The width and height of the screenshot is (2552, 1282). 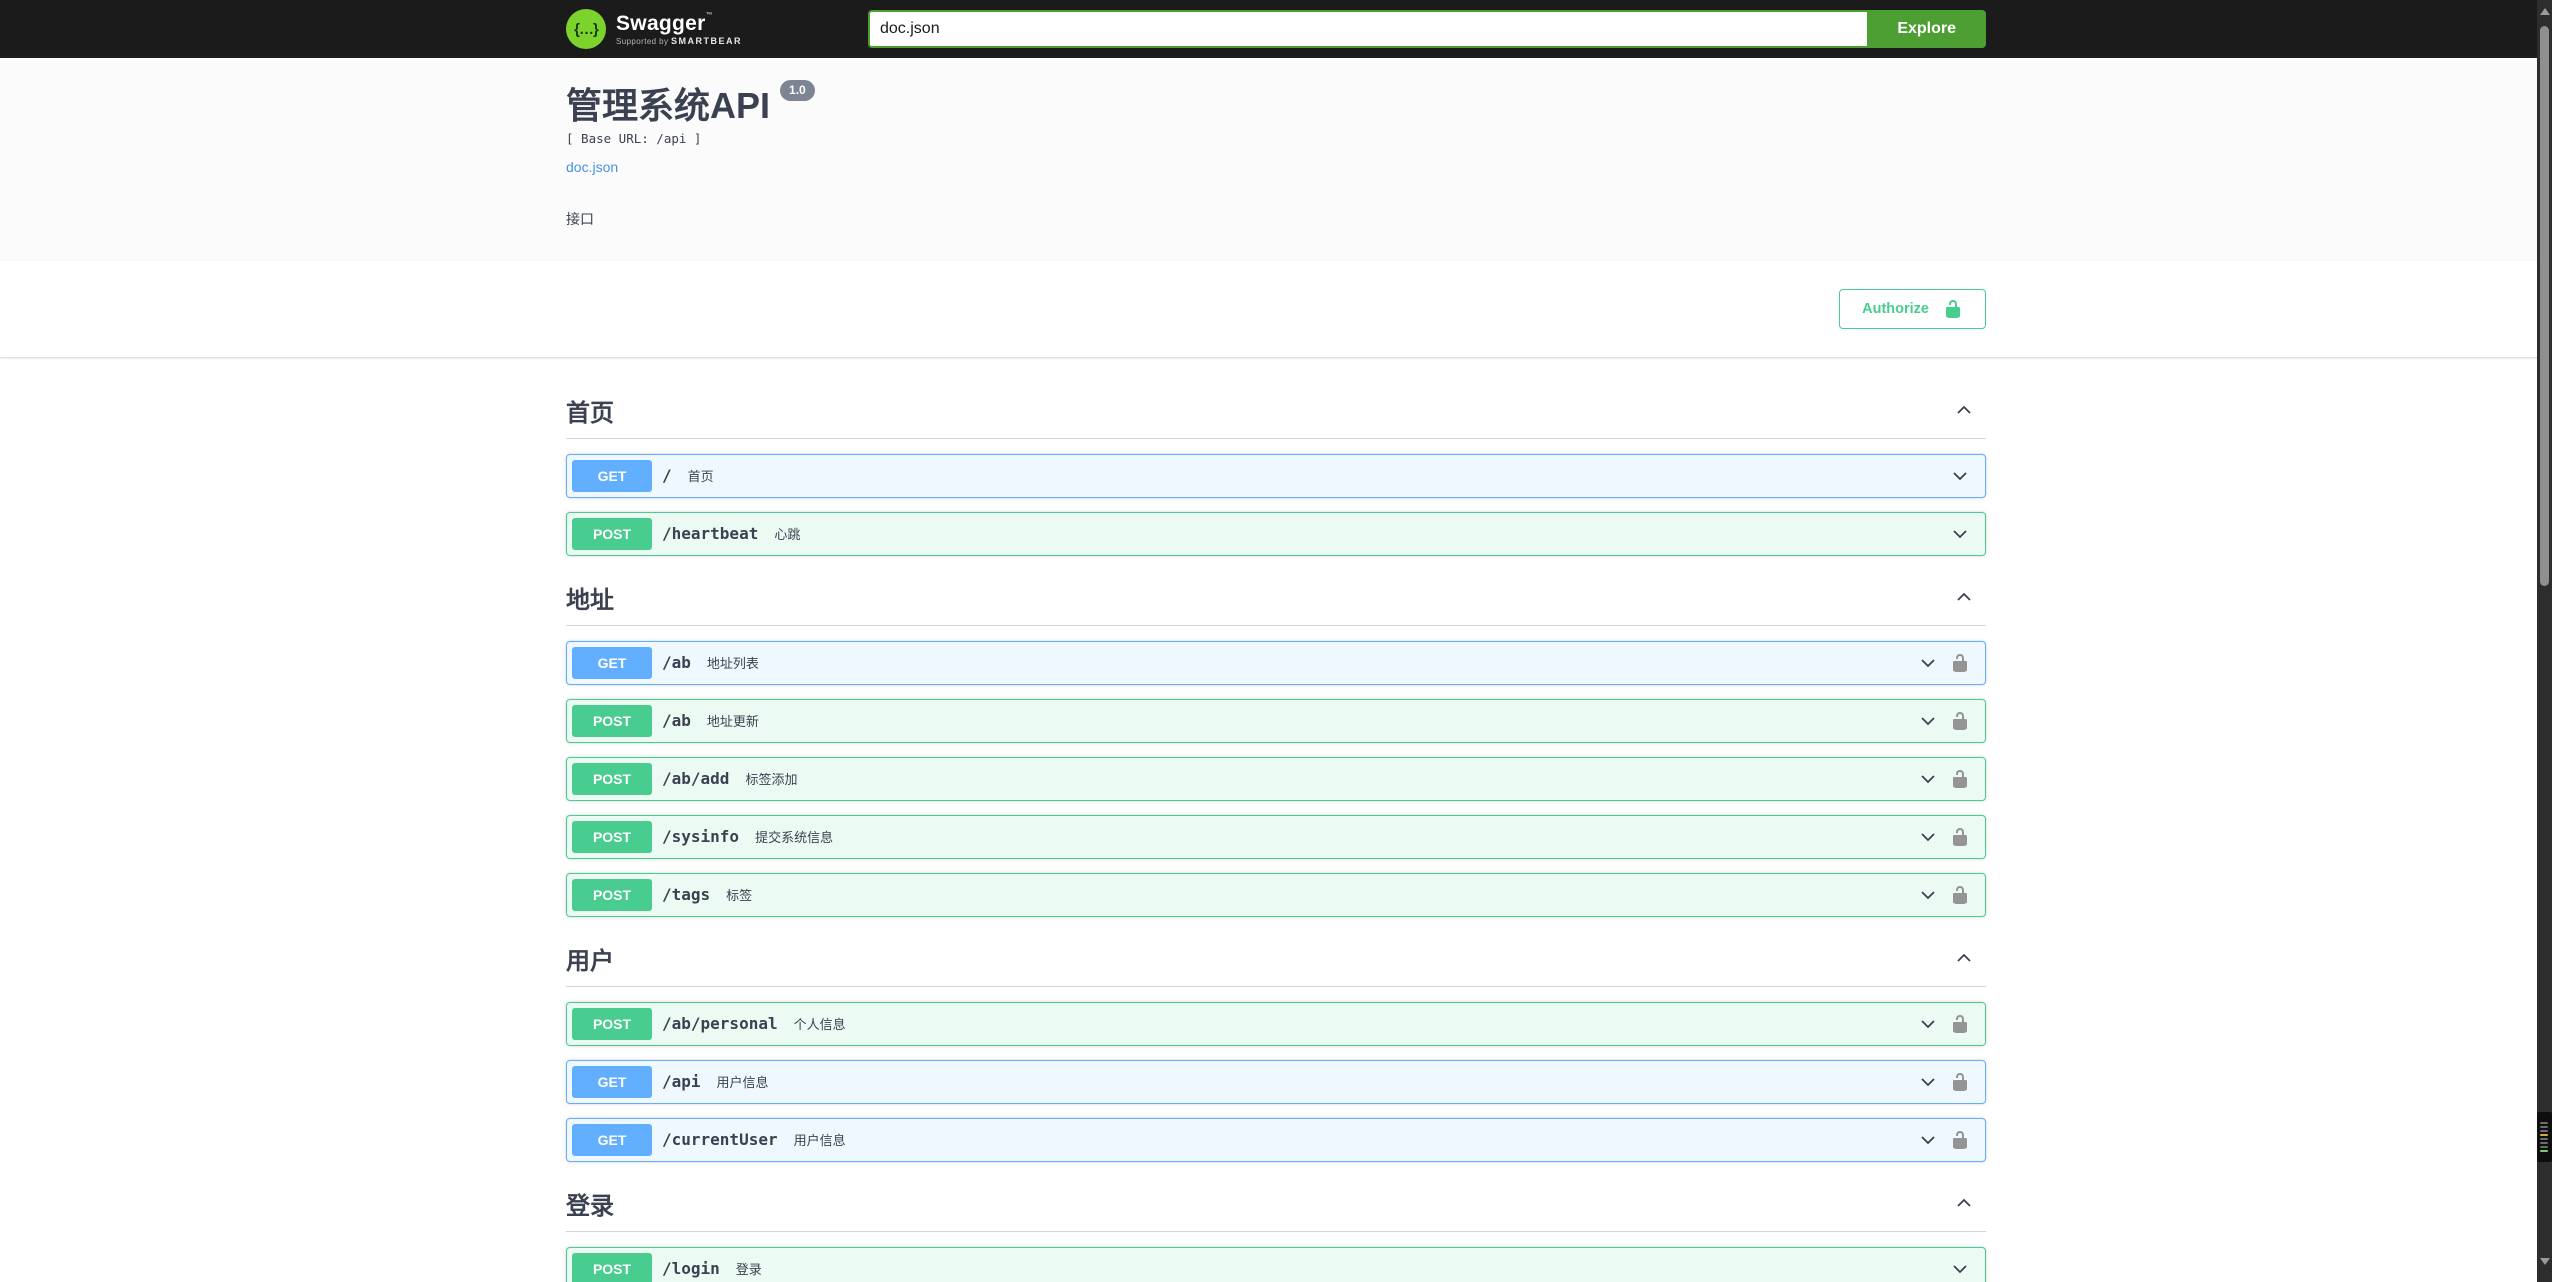 I want to click on api-tag-section: 首页 GET / 首页 POST /heartbeat 心跳, so click(x=1276, y=469).